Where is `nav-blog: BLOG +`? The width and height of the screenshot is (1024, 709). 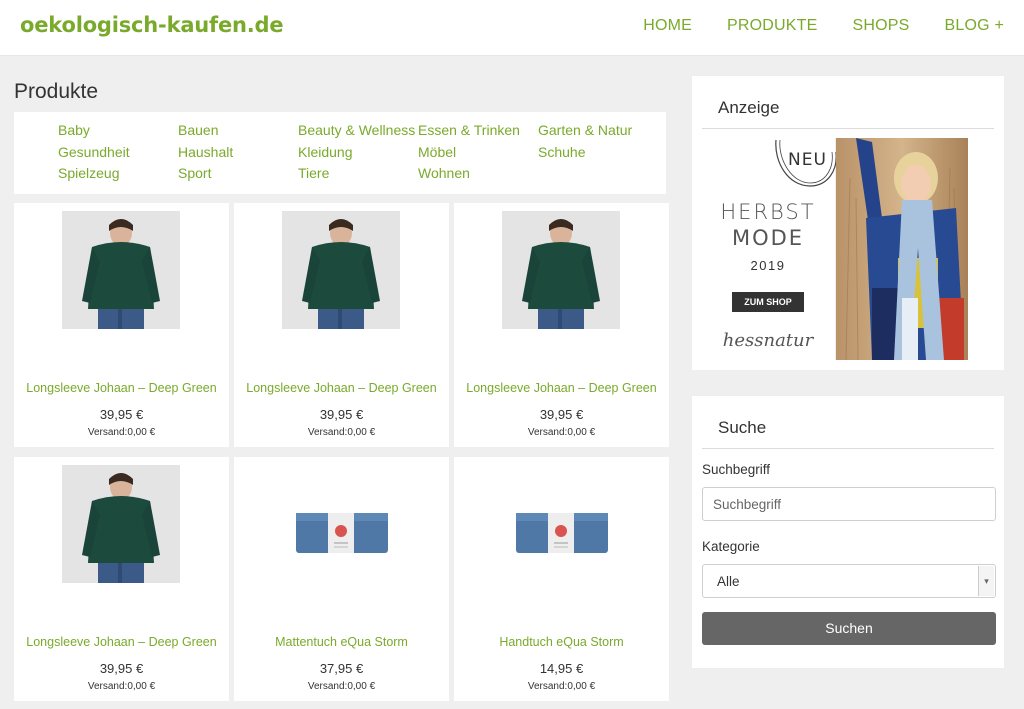 nav-blog: BLOG + is located at coordinates (974, 26).